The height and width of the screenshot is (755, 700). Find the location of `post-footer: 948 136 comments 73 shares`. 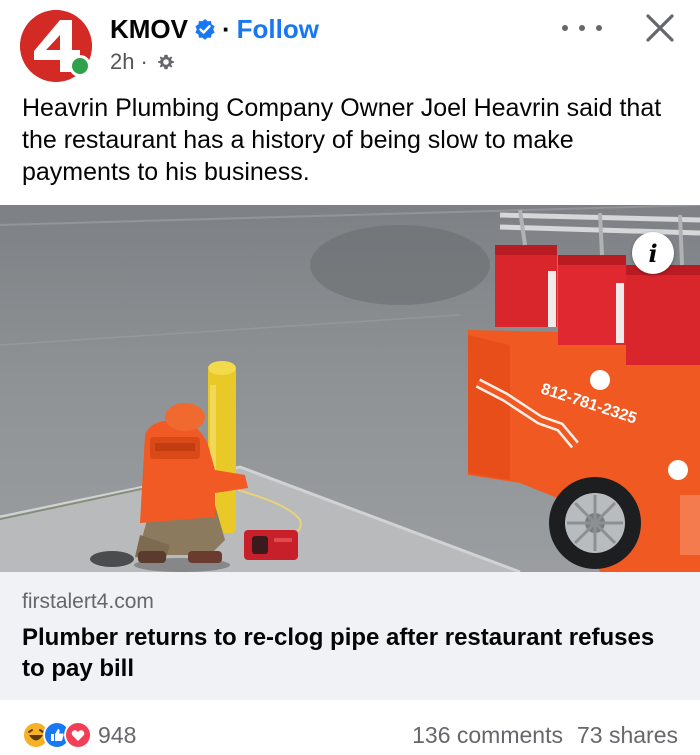

post-footer: 948 136 comments 73 shares is located at coordinates (350, 727).